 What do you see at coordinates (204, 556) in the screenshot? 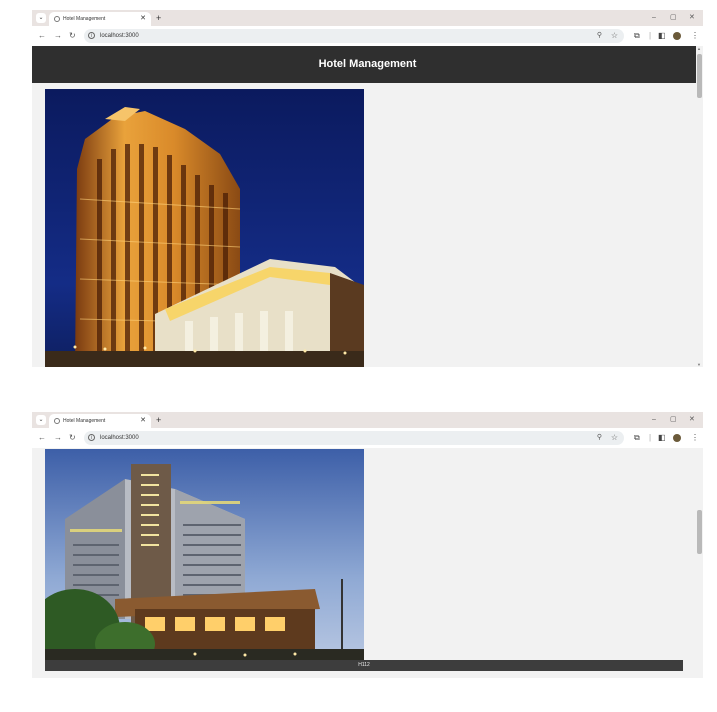
I see `hotel-image` at bounding box center [204, 556].